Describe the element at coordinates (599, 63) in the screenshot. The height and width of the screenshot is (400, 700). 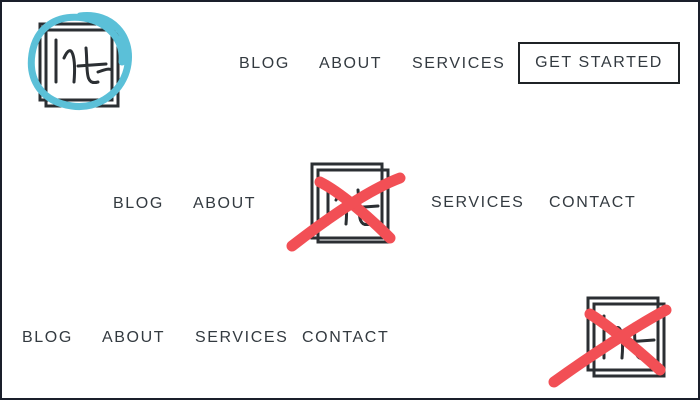
I see `get-started-button: GET STARTED` at that location.